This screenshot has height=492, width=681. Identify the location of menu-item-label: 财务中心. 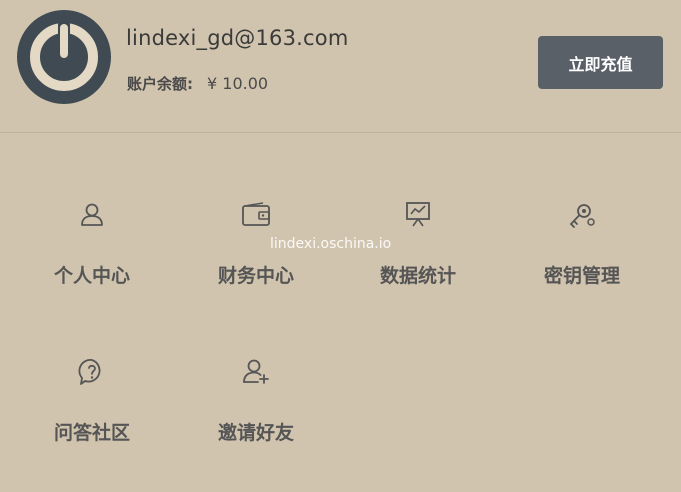
(255, 276).